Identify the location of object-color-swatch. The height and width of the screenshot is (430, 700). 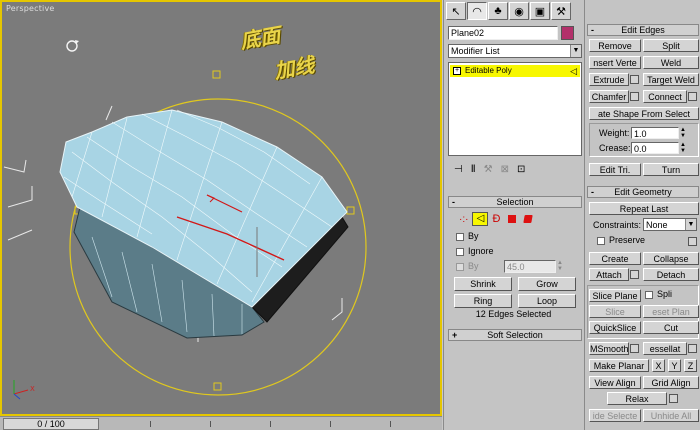
(567, 33).